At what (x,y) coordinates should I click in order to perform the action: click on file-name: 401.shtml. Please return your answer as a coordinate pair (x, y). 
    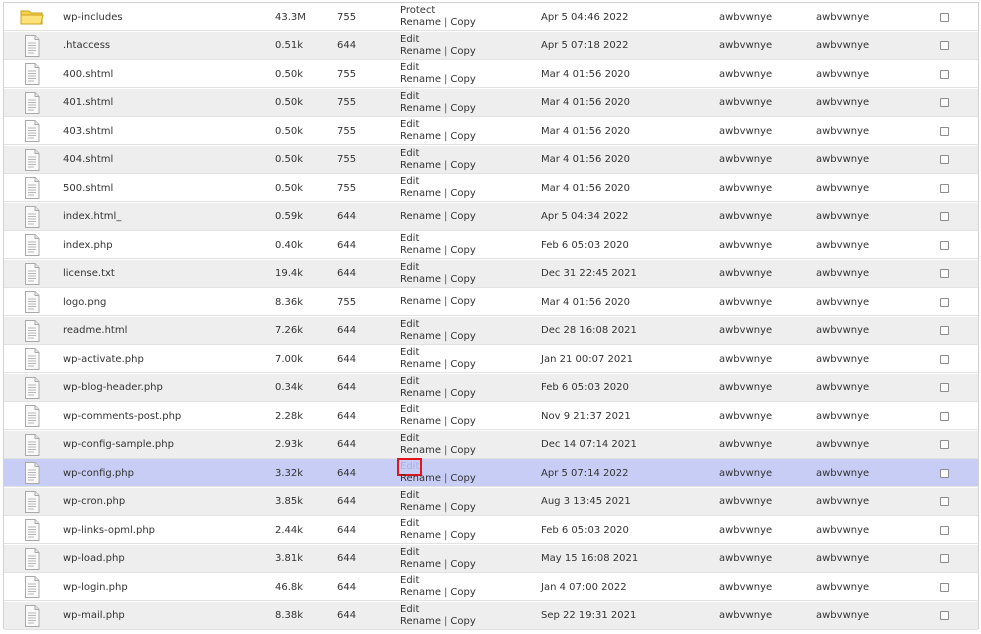
    Looking at the image, I should click on (88, 103).